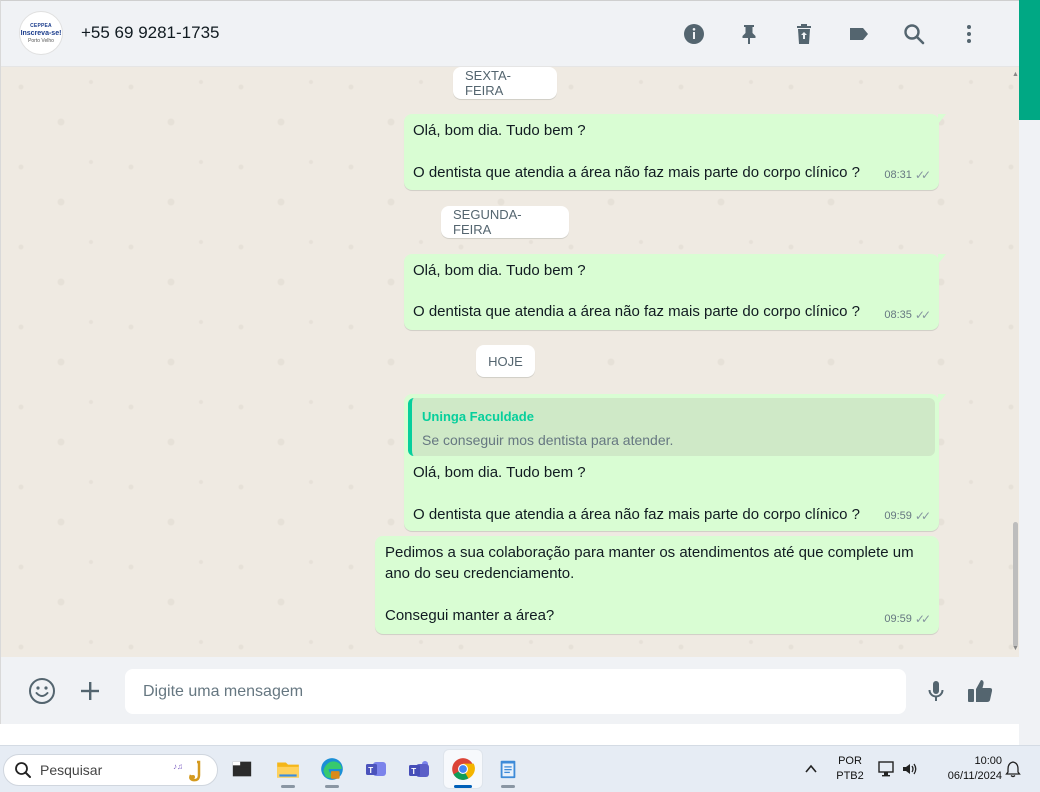 The height and width of the screenshot is (792, 1040). Describe the element at coordinates (1015, 74) in the screenshot. I see `scroll-up-icon: ▲` at that location.